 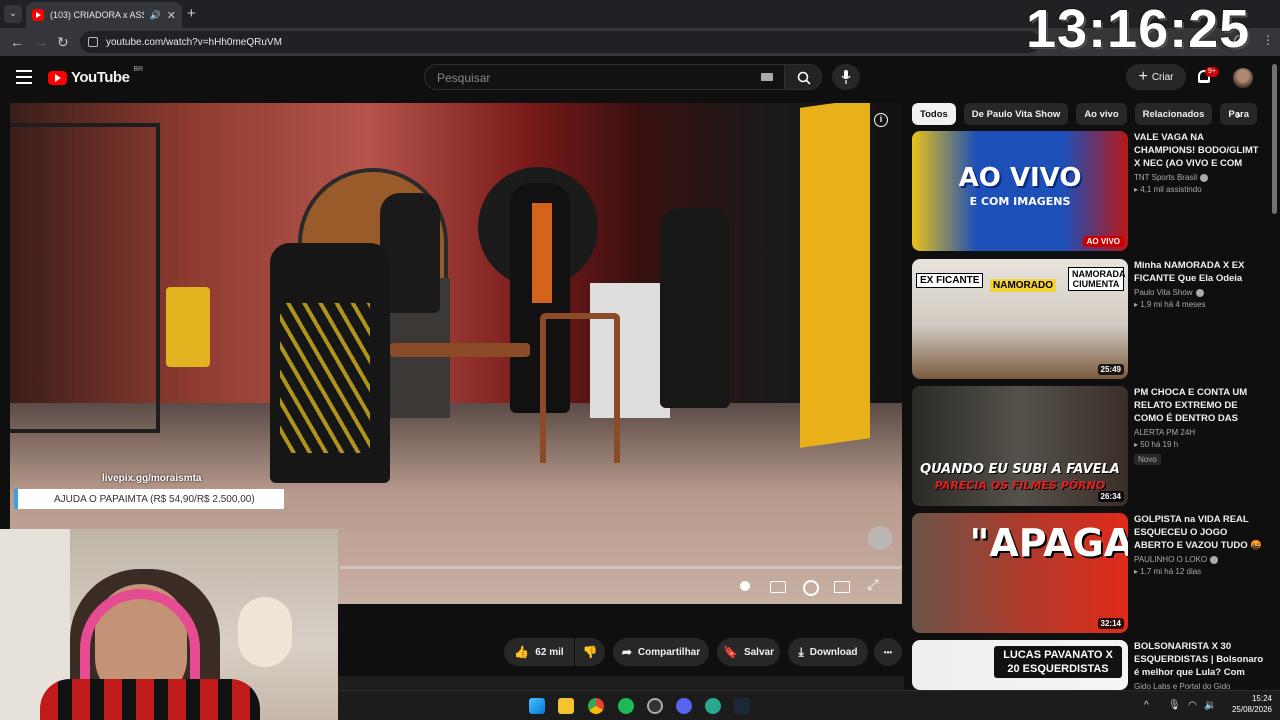 I want to click on wifi-icon: ◠, so click(x=1192, y=705).